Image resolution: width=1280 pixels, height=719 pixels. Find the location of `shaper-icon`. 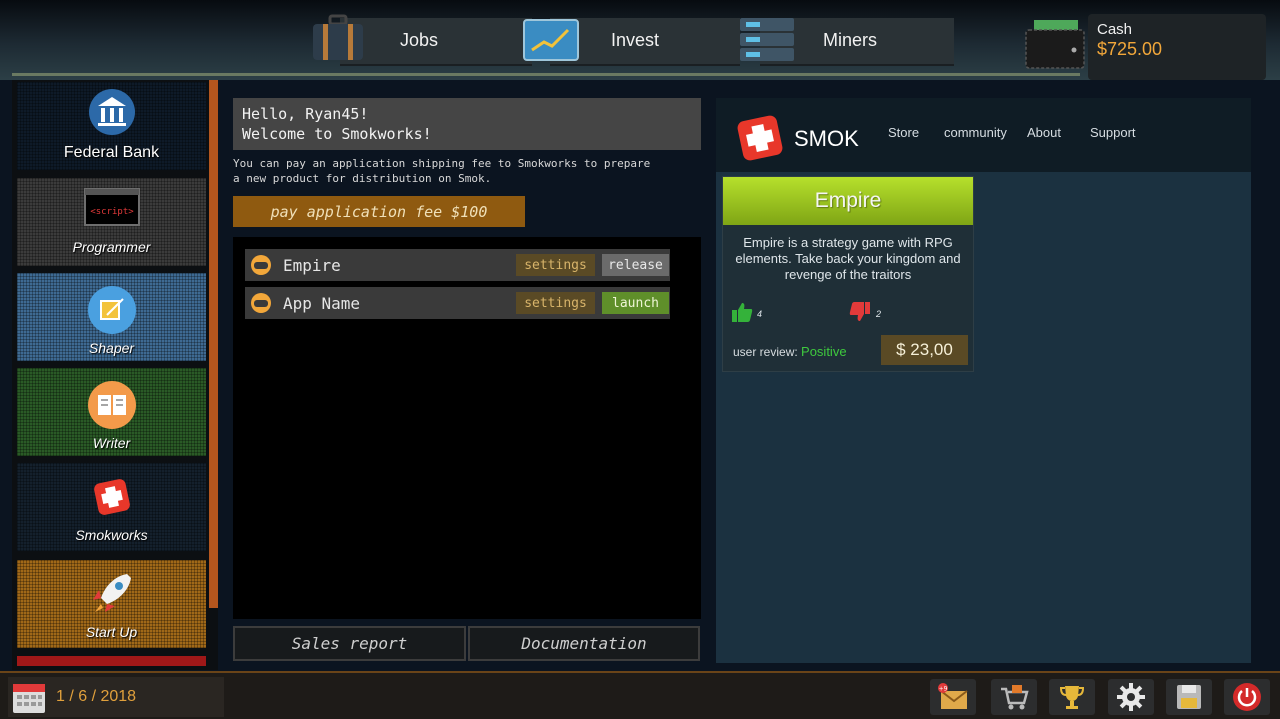

shaper-icon is located at coordinates (111, 310).